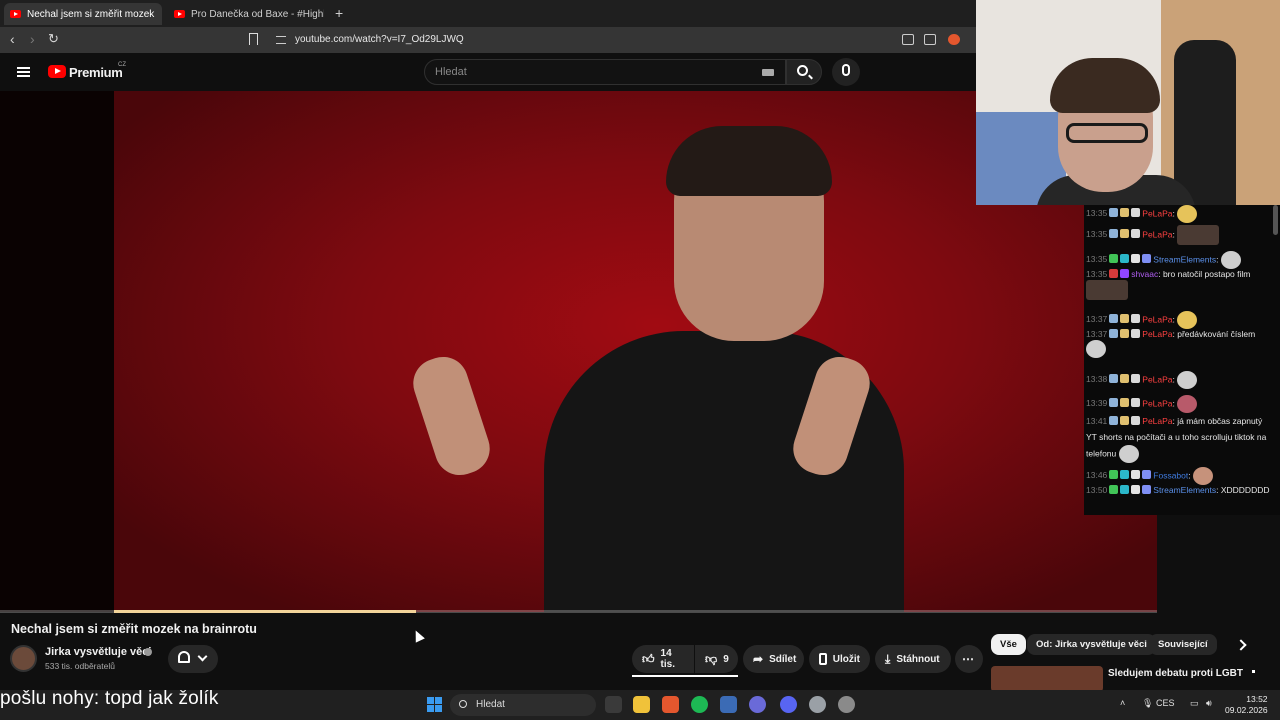 This screenshot has width=1280, height=720. What do you see at coordinates (1147, 703) in the screenshot?
I see `microphone-tray-icon: 🎙︎` at bounding box center [1147, 703].